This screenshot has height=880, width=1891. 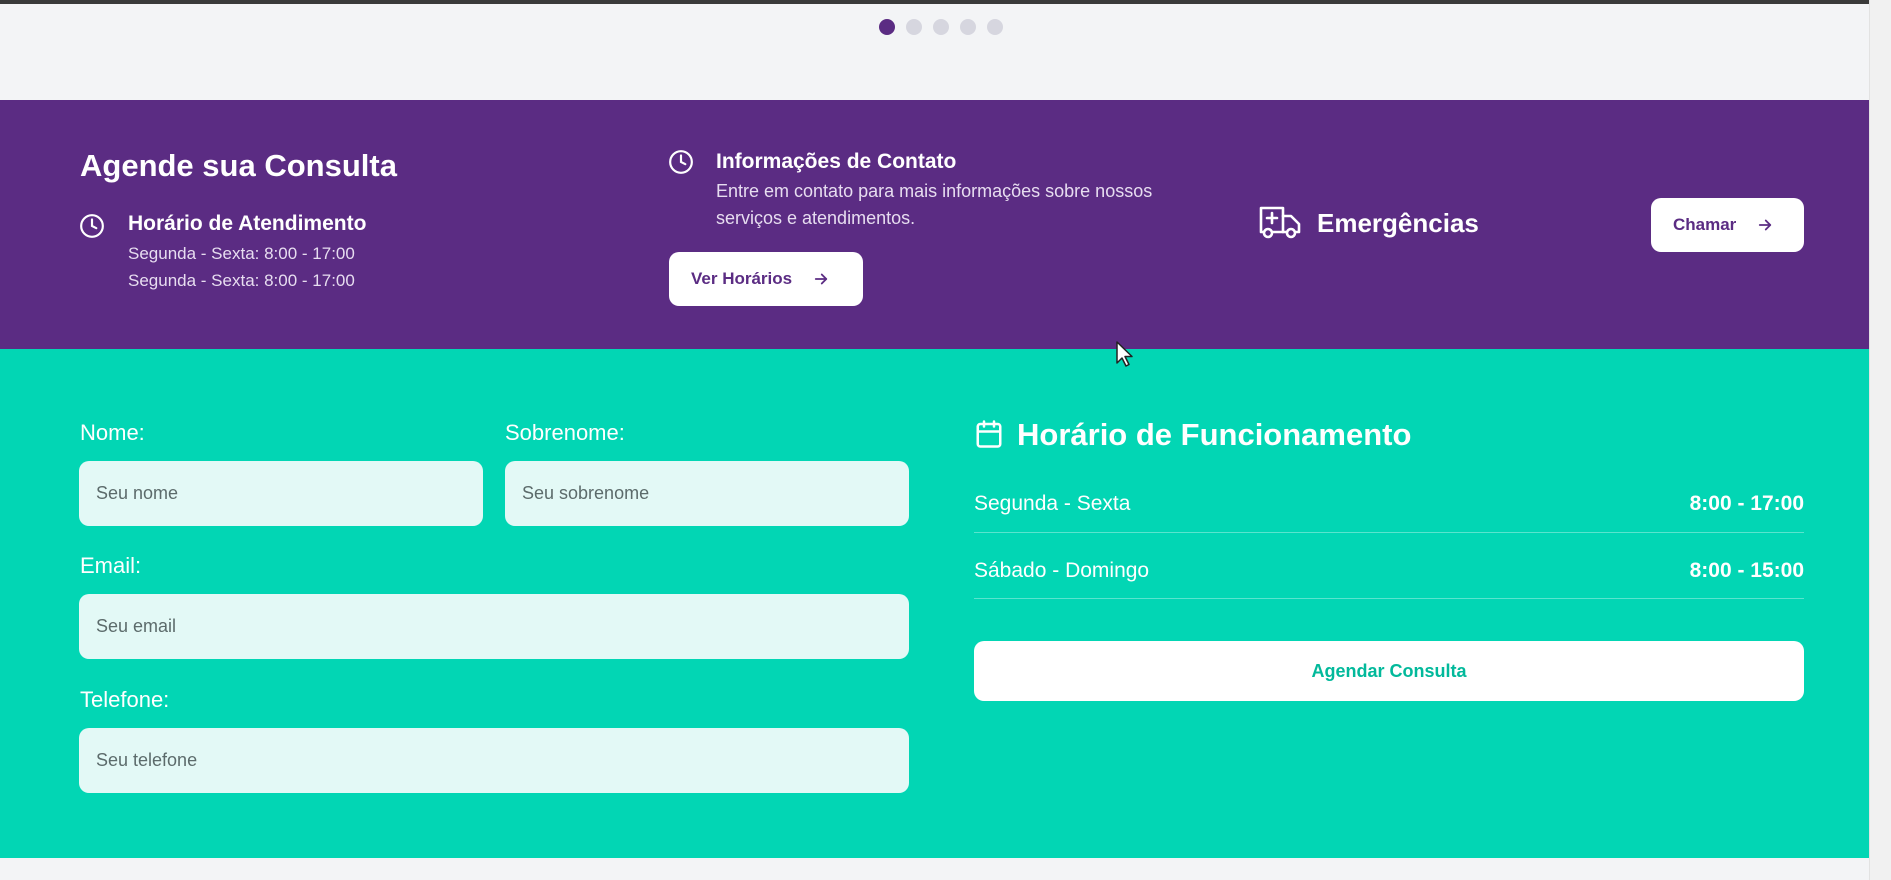 I want to click on last-name-input, so click(x=707, y=493).